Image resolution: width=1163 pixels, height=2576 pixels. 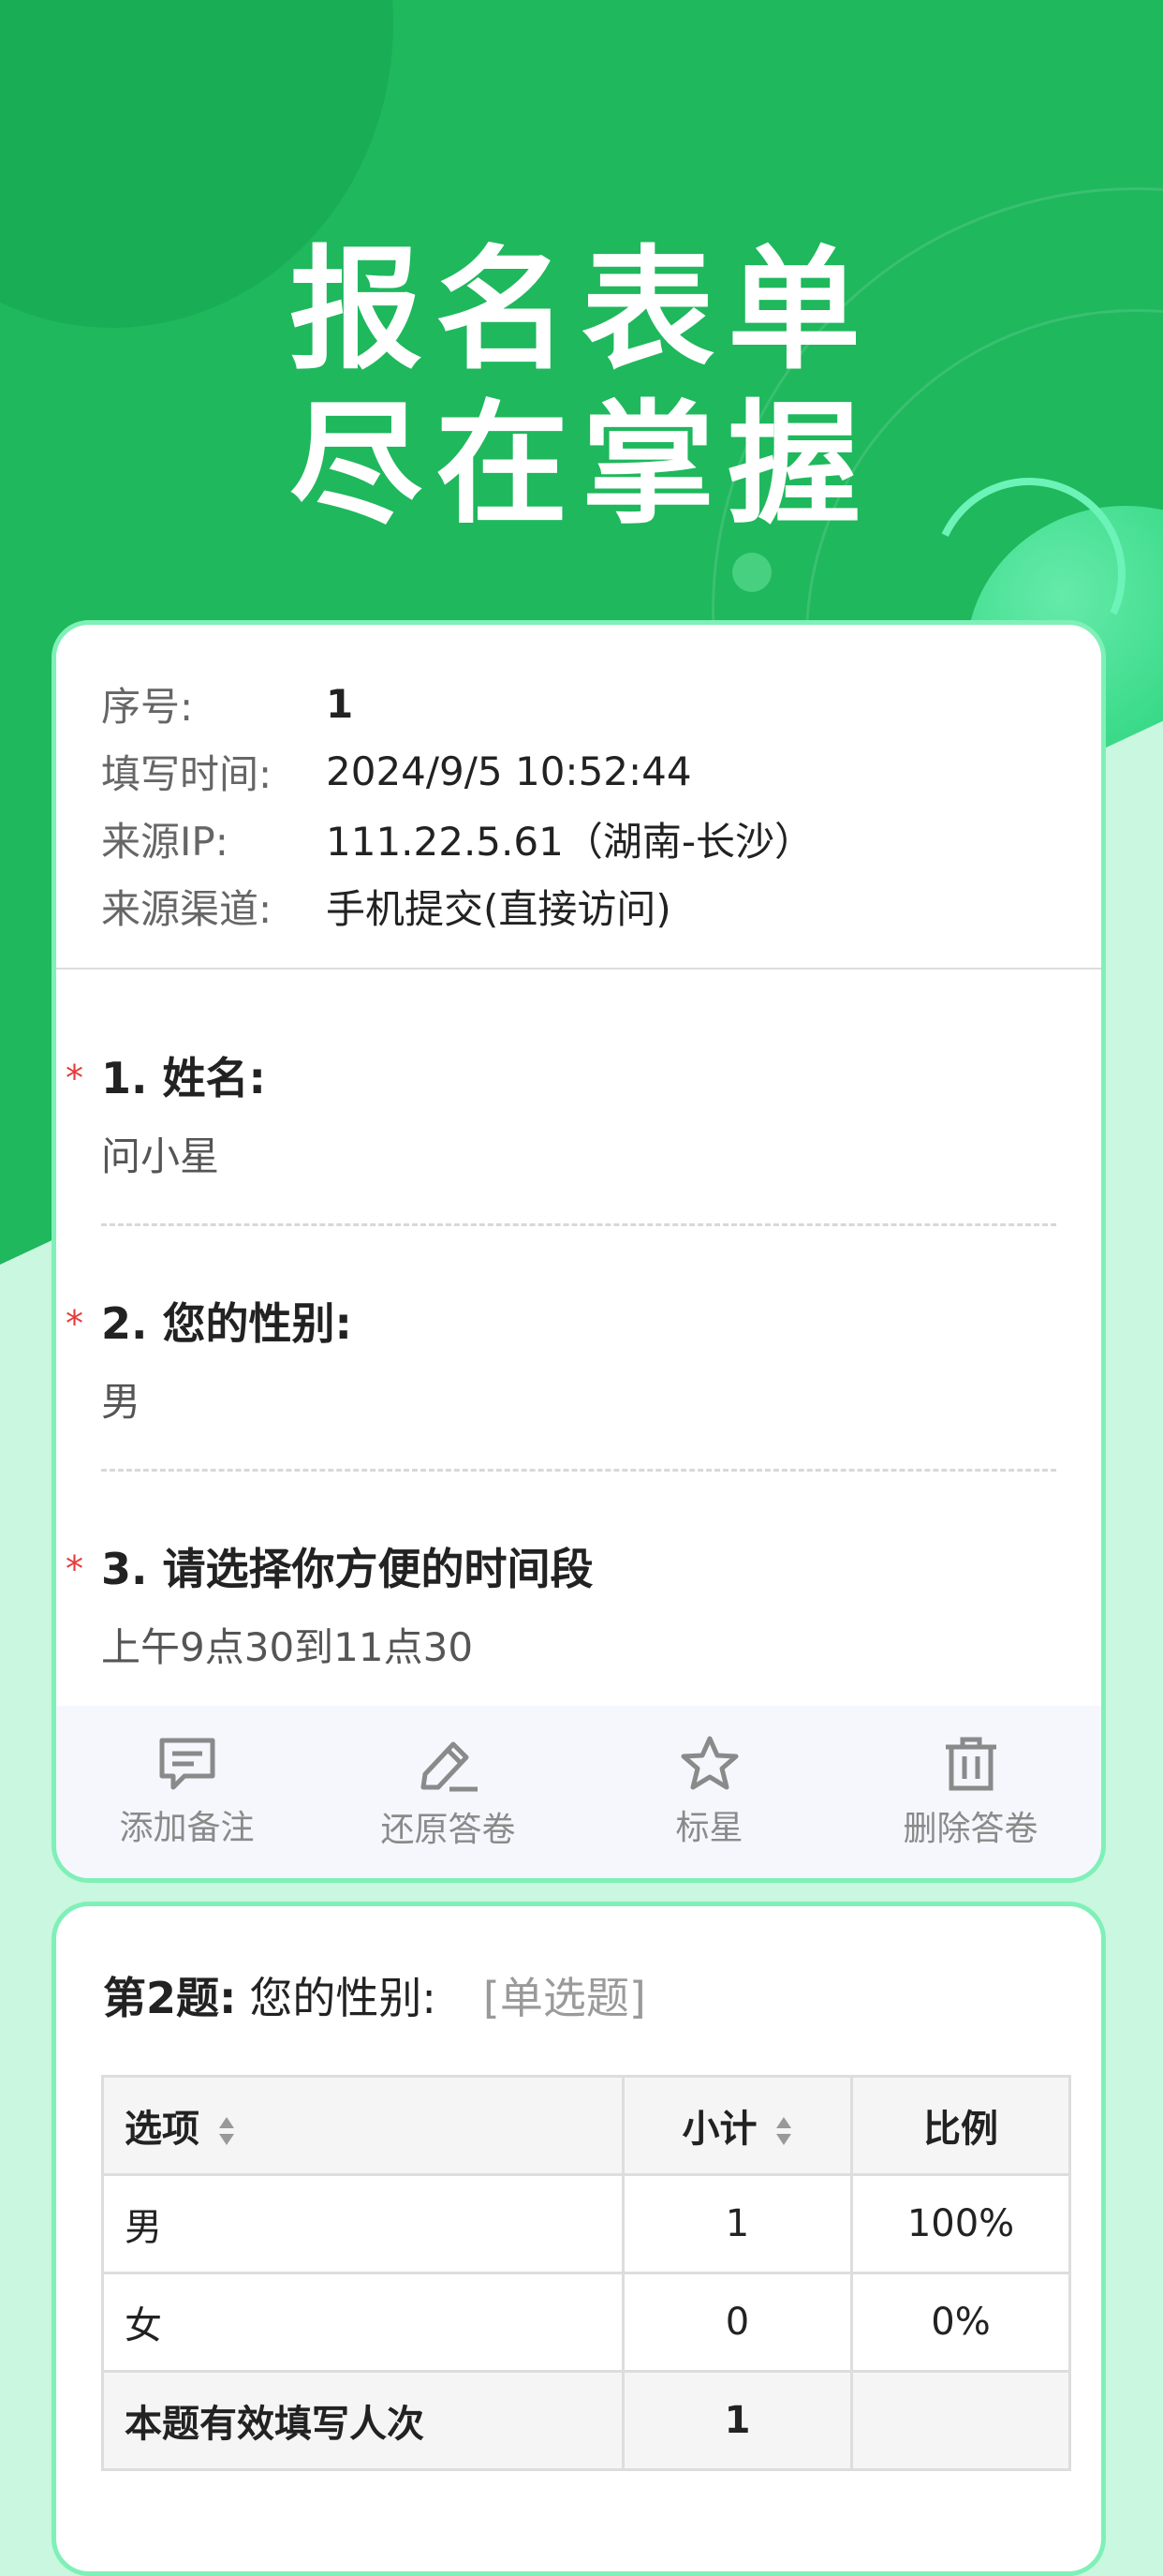 I want to click on stats-table: 选项 小计 比例 男 1 100% 女 0 0% 本题有效填写人次 1, so click(x=586, y=2273).